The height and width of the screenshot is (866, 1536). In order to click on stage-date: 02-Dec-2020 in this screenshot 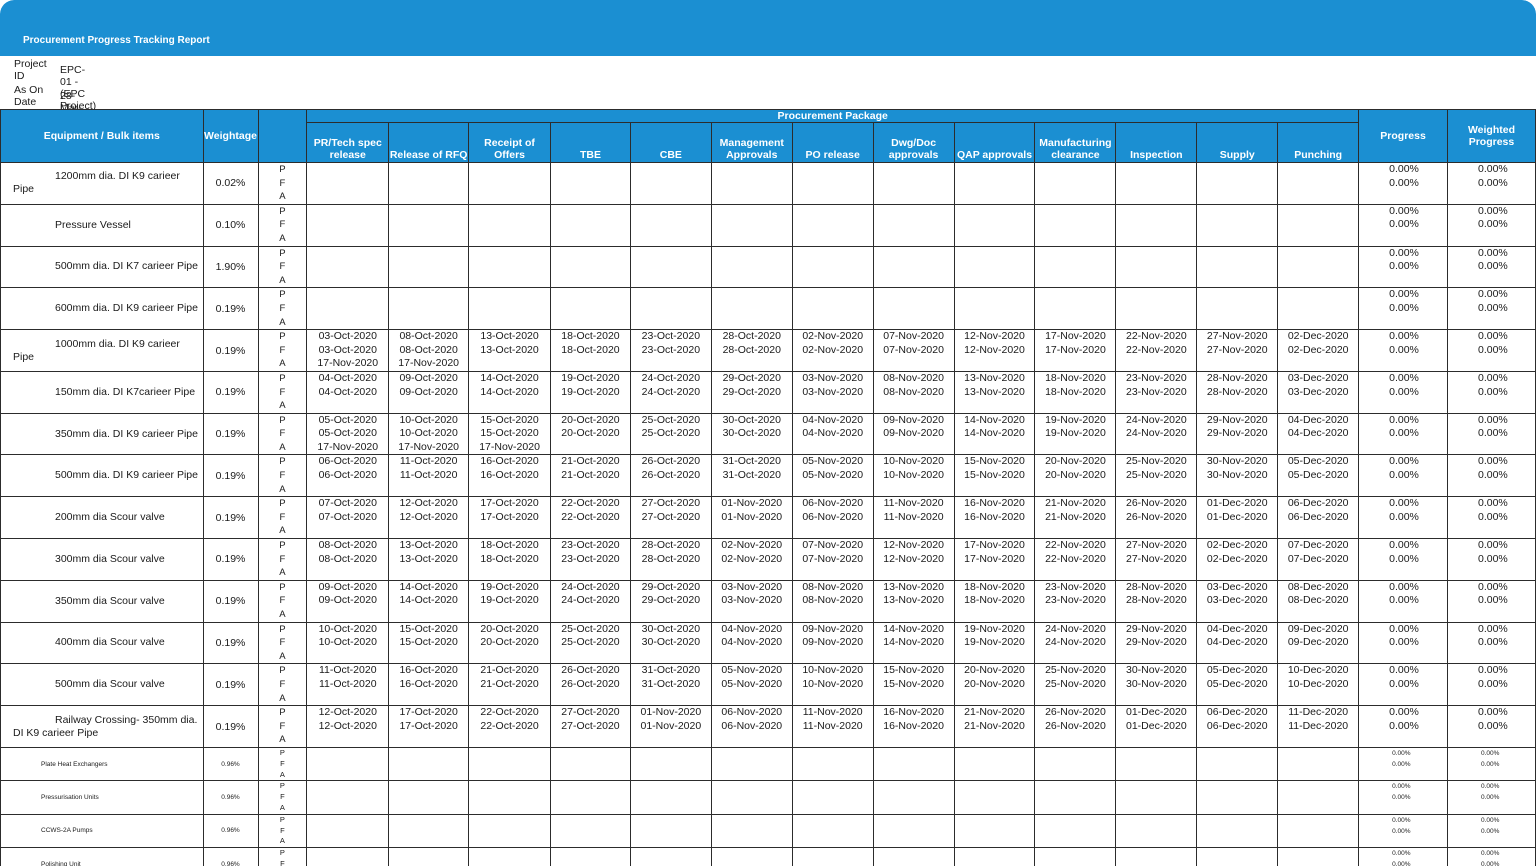, I will do `click(1318, 336)`.